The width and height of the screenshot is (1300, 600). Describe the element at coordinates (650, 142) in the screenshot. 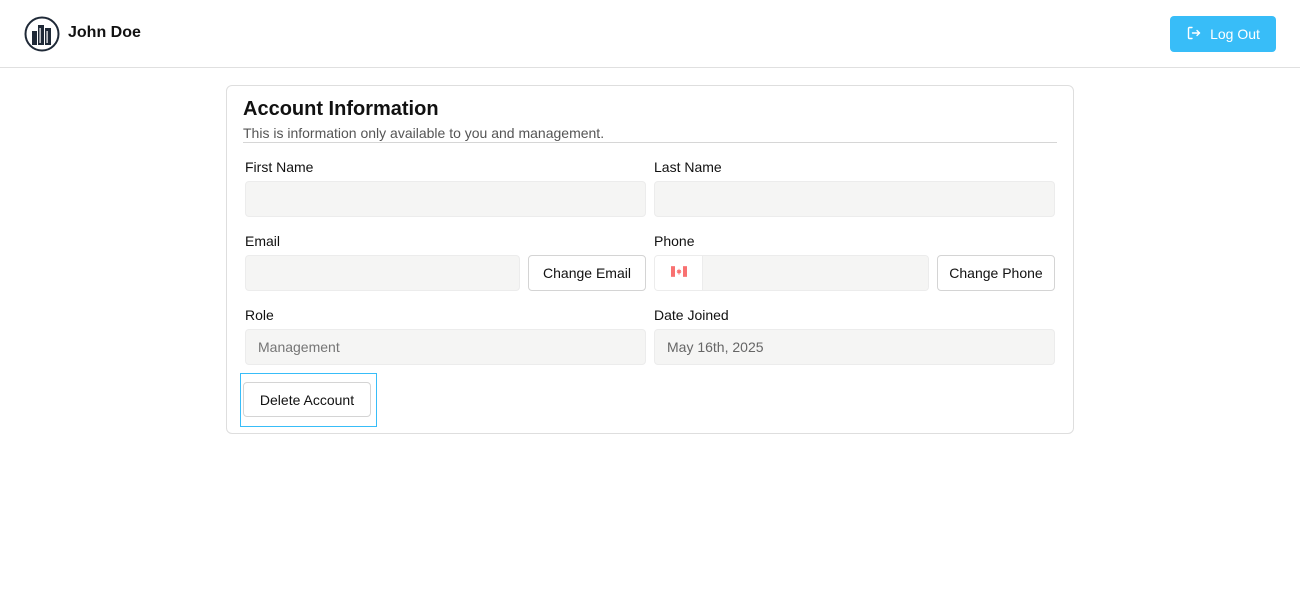

I see `divider` at that location.